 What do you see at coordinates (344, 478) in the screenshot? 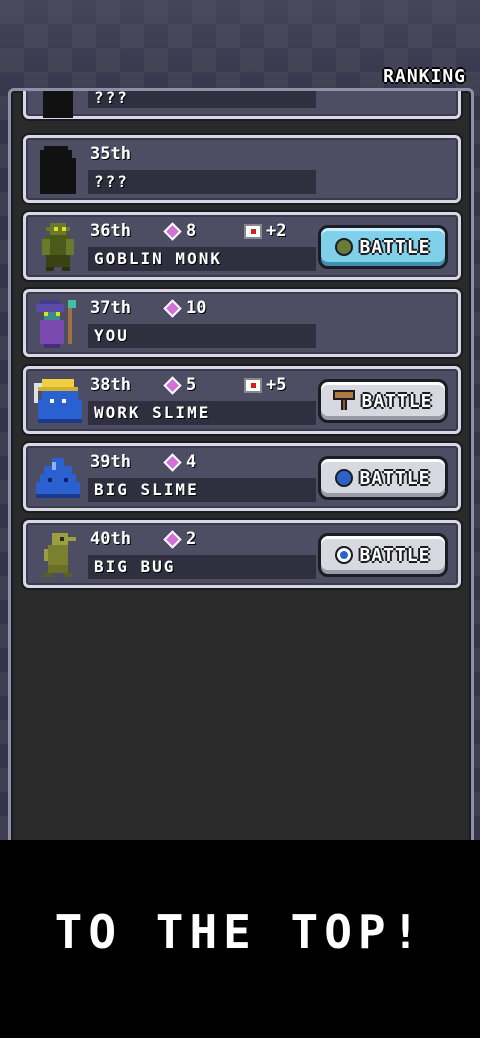
I see `slime-orb-icon` at bounding box center [344, 478].